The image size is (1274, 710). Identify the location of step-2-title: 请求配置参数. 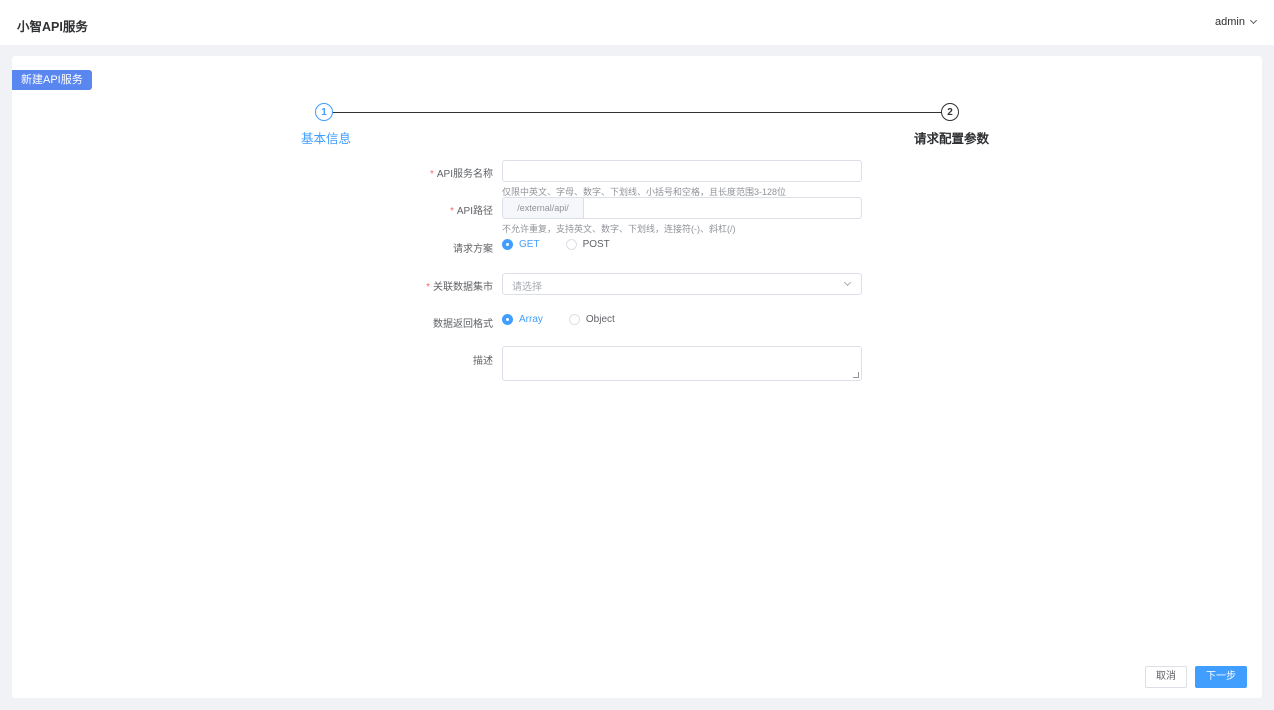
(952, 139).